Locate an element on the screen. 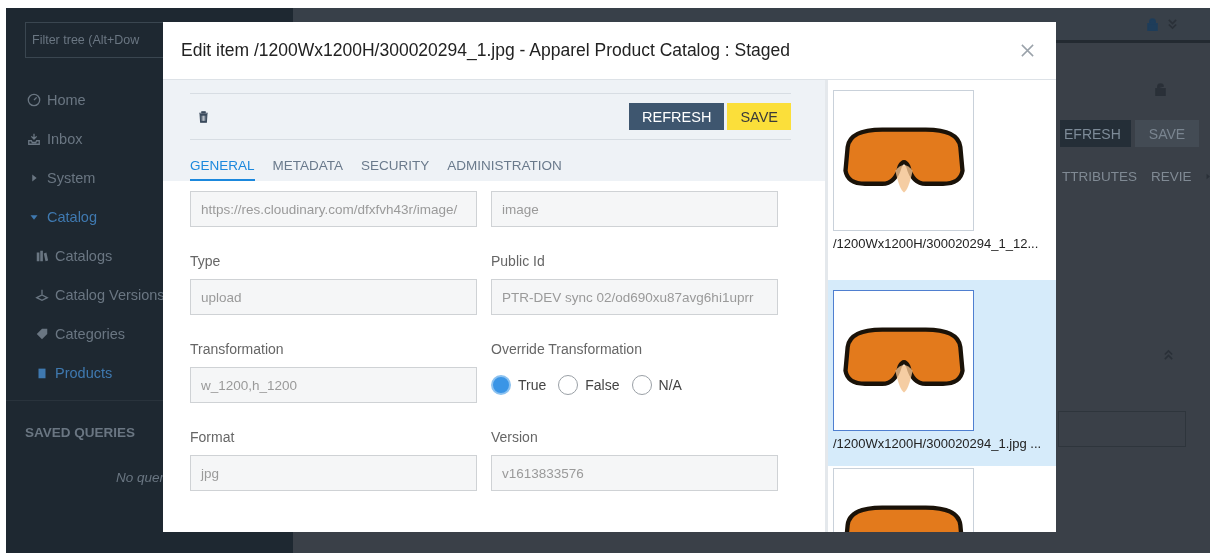 This screenshot has height=553, width=1212. tab: REVIE is located at coordinates (1171, 176).